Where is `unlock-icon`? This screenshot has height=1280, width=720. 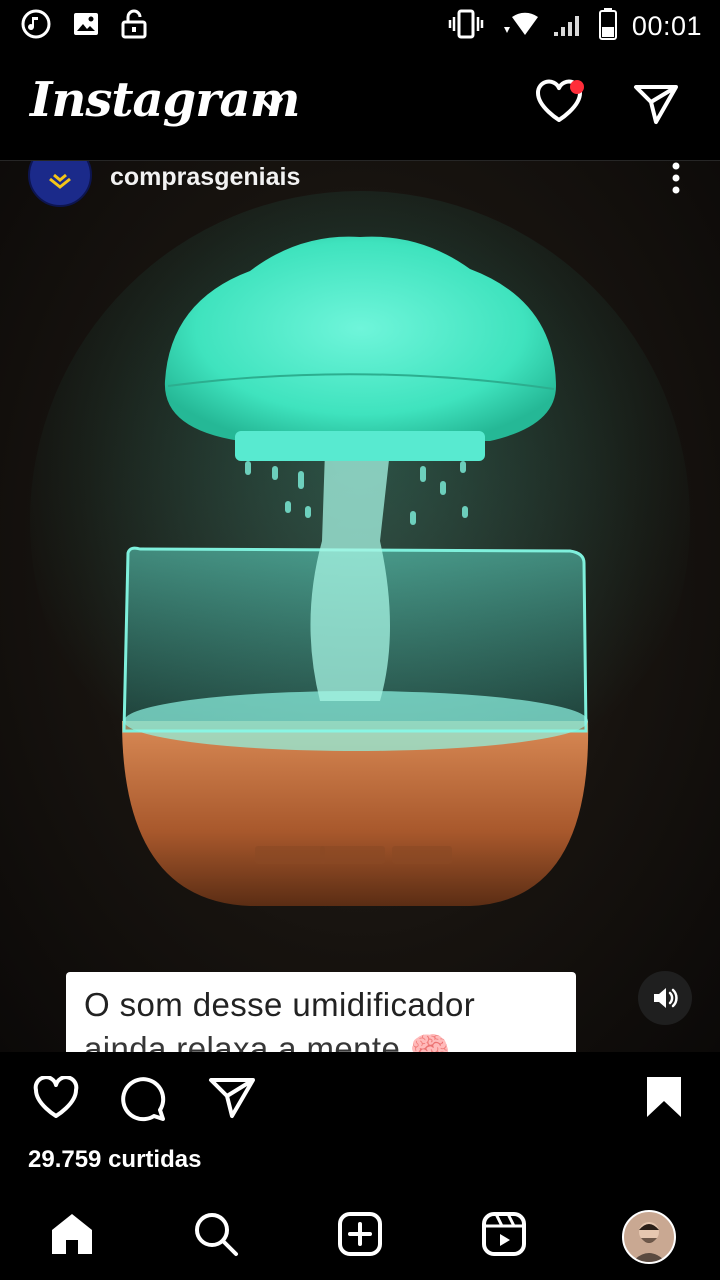
unlock-icon is located at coordinates (134, 26).